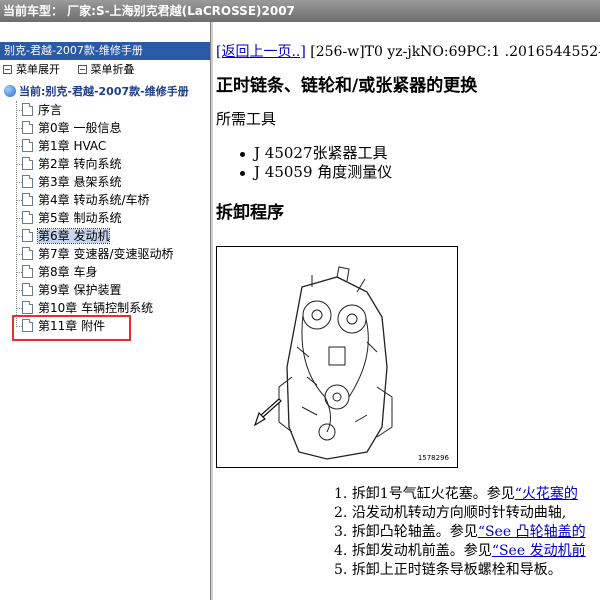 The width and height of the screenshot is (600, 600). Describe the element at coordinates (113, 272) in the screenshot. I see `tree-item: 第8章 车身` at that location.